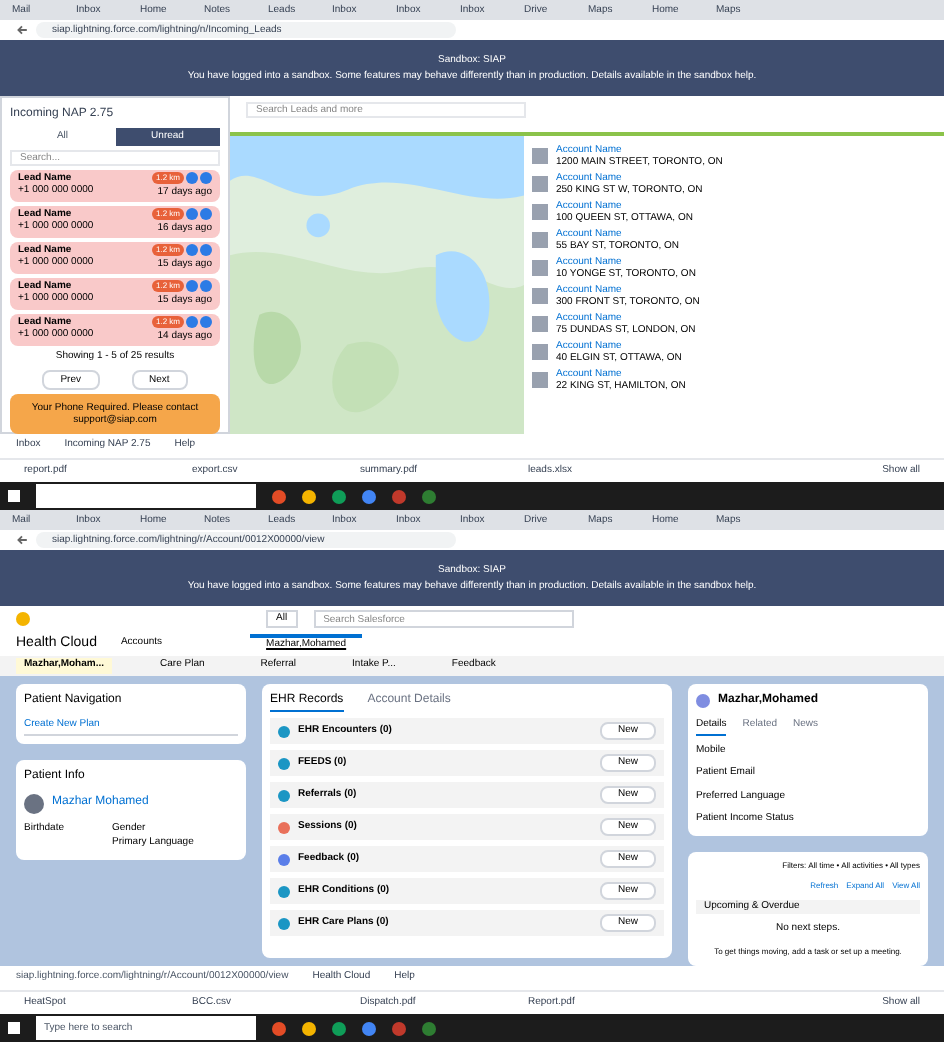 This screenshot has width=944, height=1042. I want to click on person-icon, so click(703, 701).